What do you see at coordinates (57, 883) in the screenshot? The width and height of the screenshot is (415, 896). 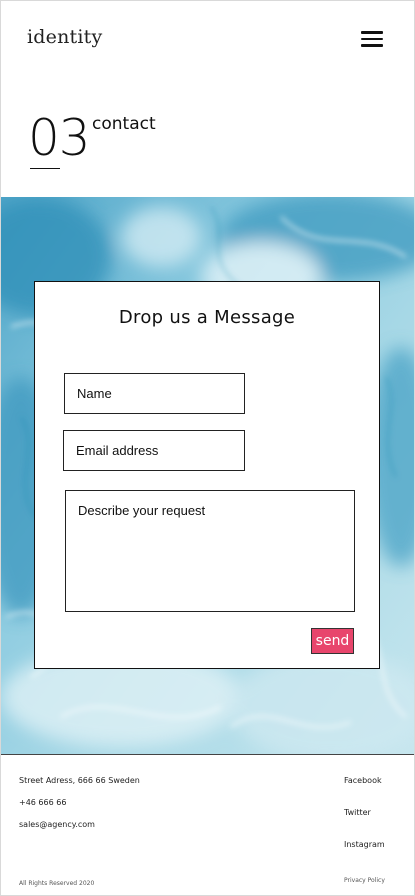 I see `footer-copyright: All Rights Reserved 2020` at bounding box center [57, 883].